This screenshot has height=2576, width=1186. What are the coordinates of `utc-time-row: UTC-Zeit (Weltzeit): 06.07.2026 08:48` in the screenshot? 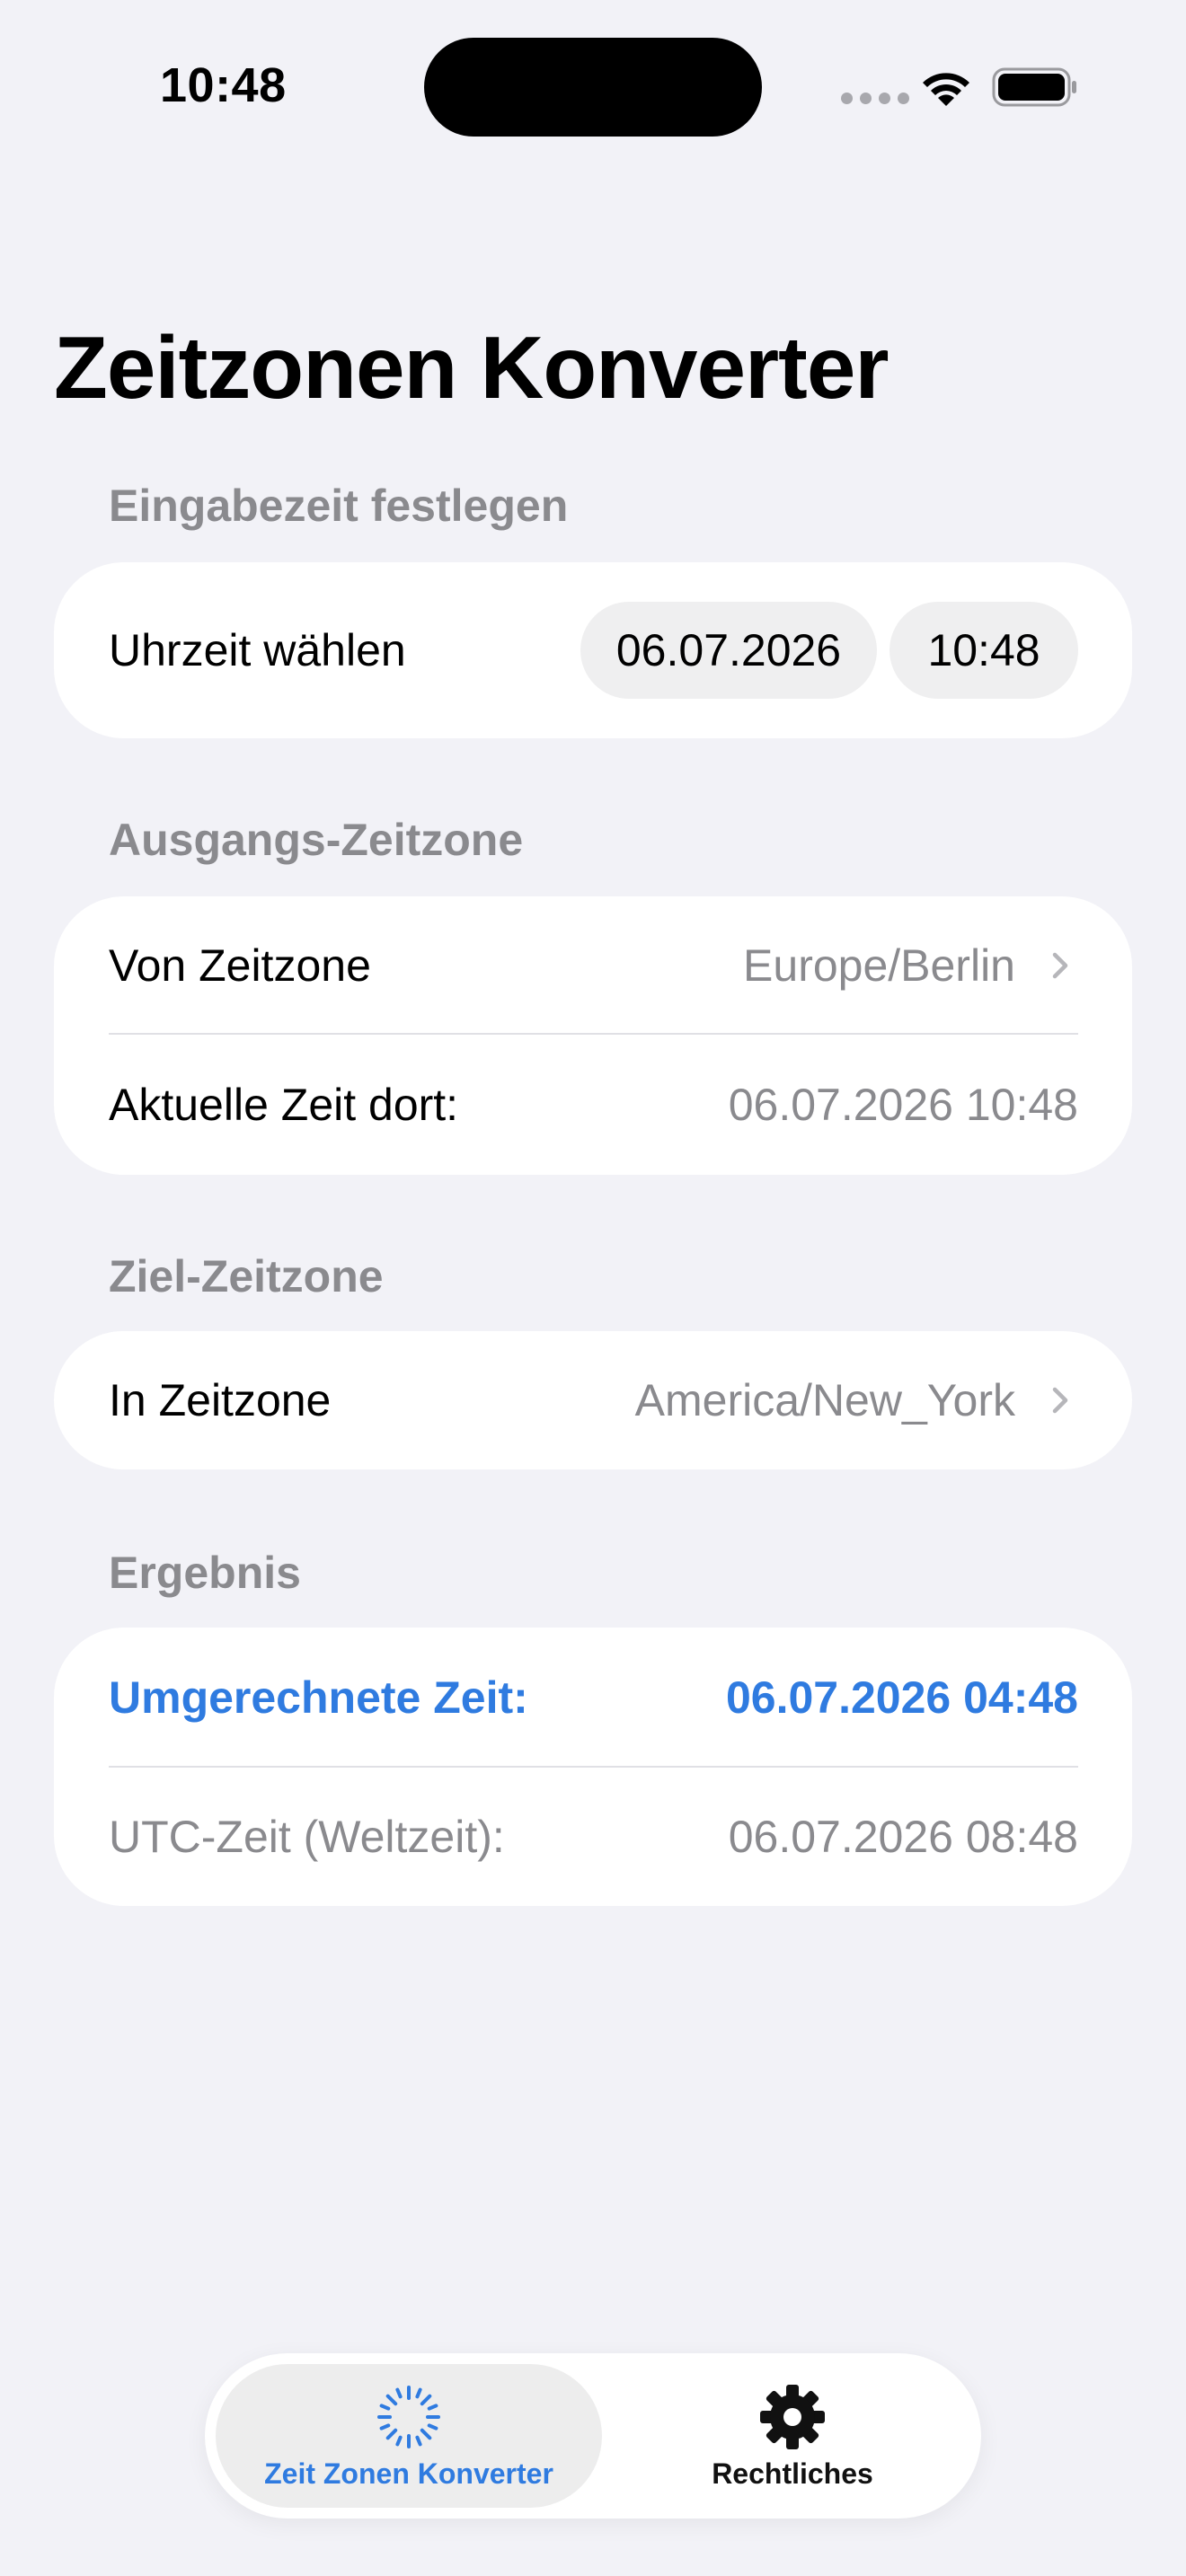 It's located at (593, 1837).